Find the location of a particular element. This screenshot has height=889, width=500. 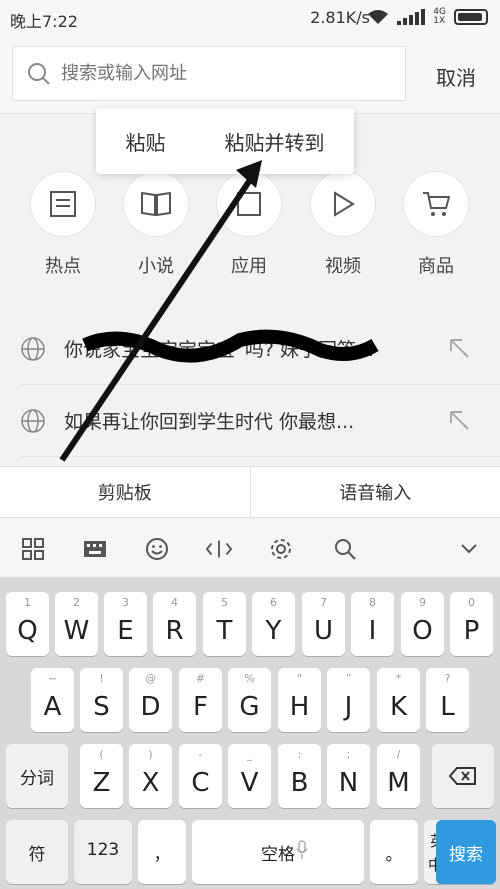

keyboard-icon is located at coordinates (95, 549).